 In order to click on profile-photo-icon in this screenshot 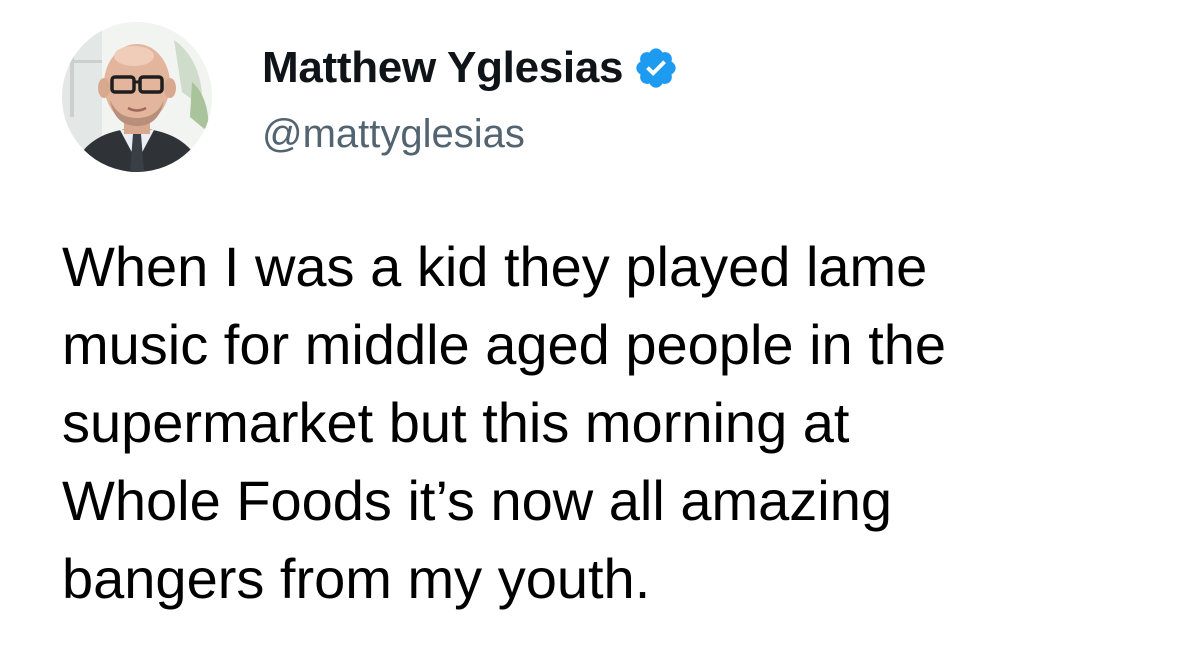, I will do `click(137, 97)`.